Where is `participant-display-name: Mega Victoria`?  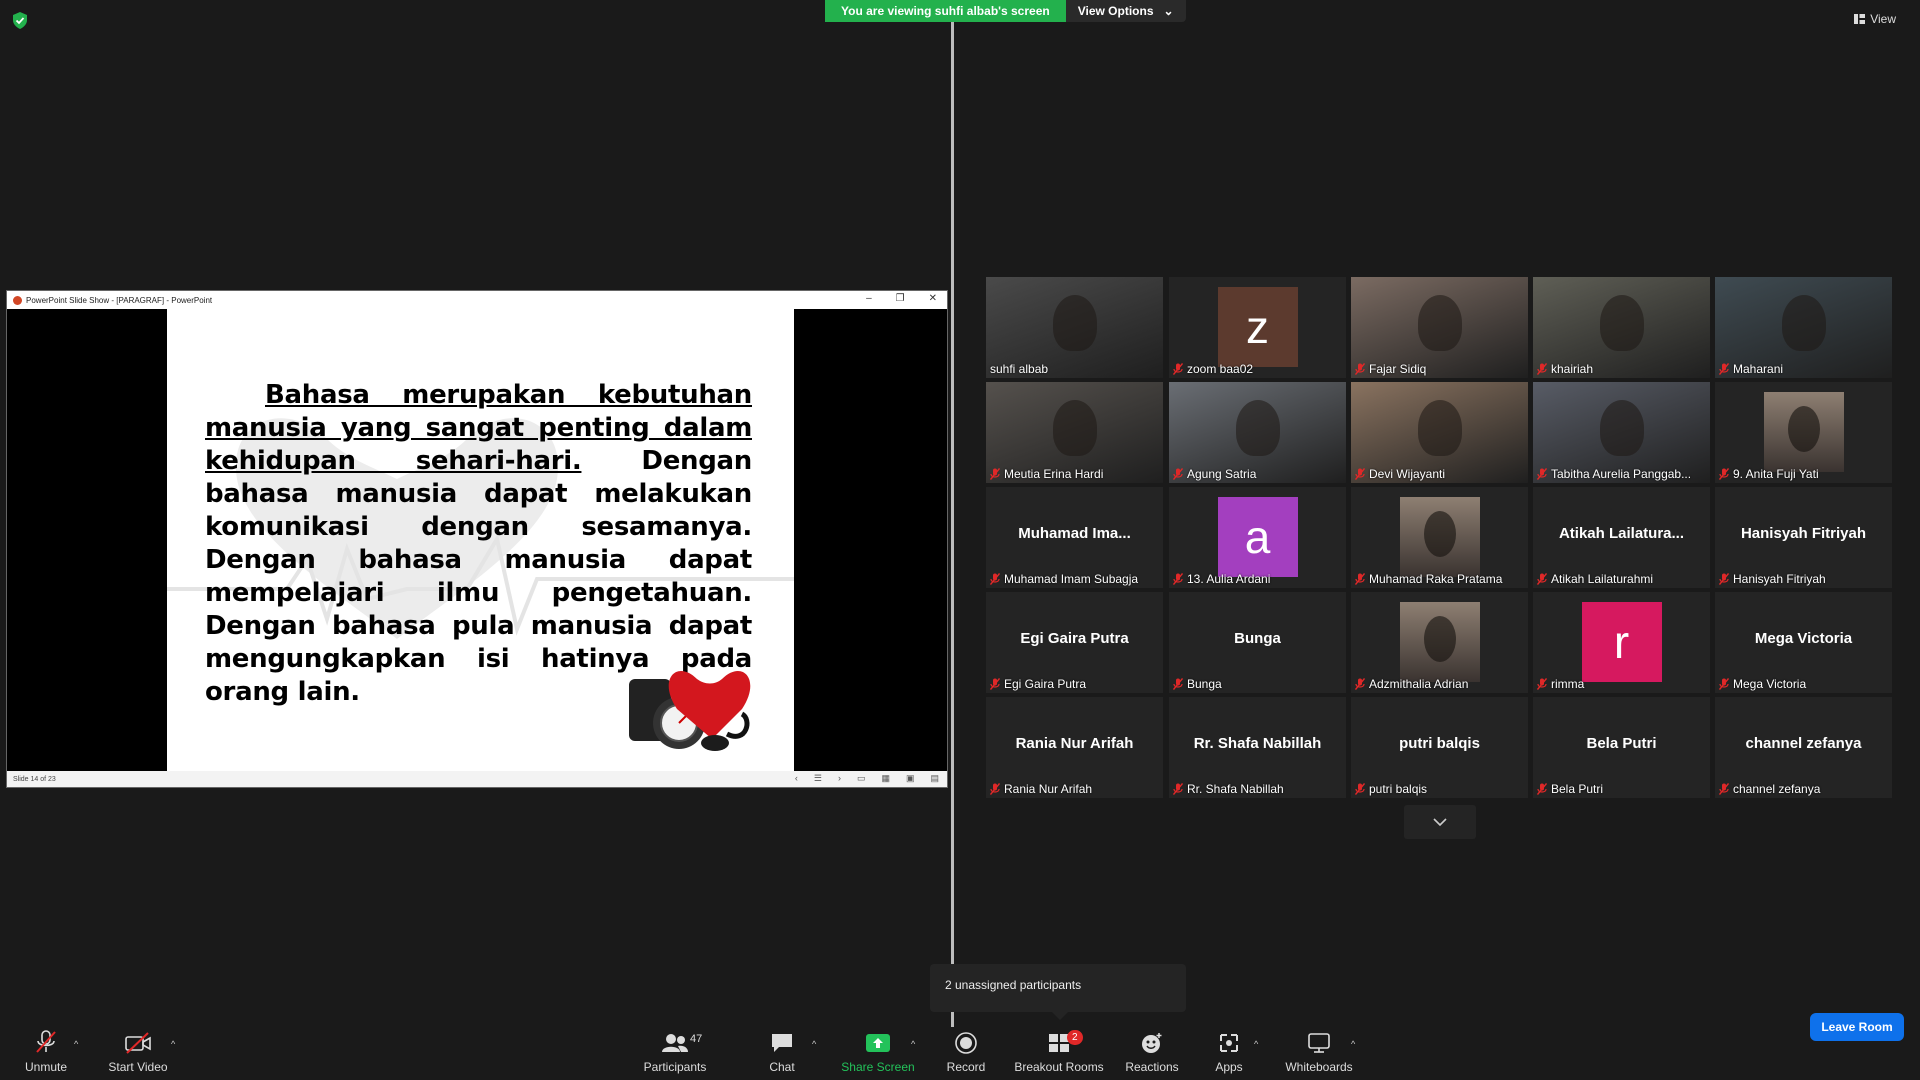
participant-display-name: Mega Victoria is located at coordinates (1803, 638).